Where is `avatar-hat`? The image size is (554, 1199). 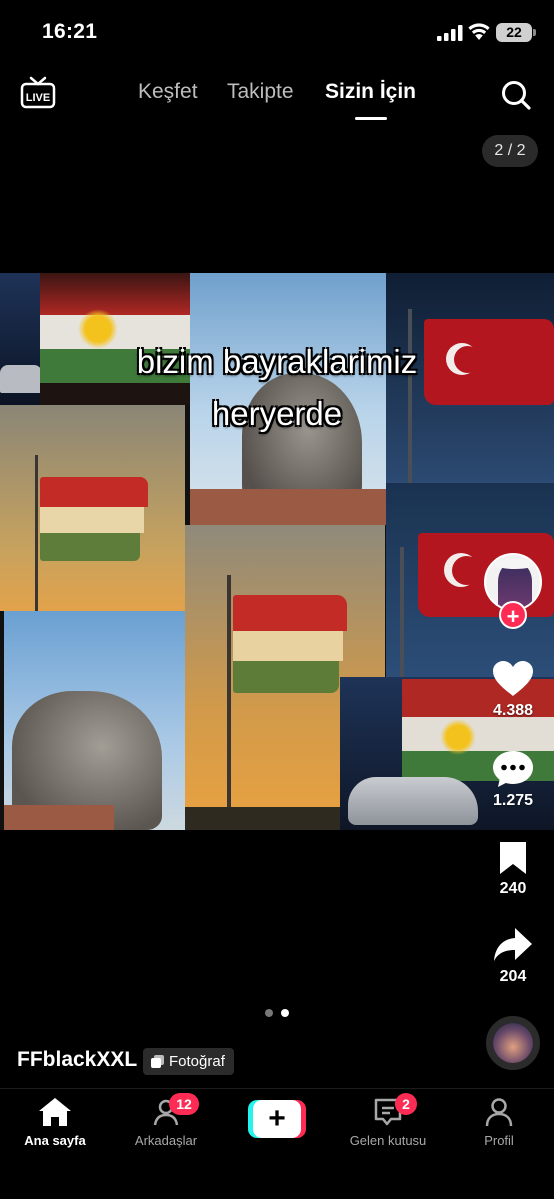
avatar-hat is located at coordinates (515, 564).